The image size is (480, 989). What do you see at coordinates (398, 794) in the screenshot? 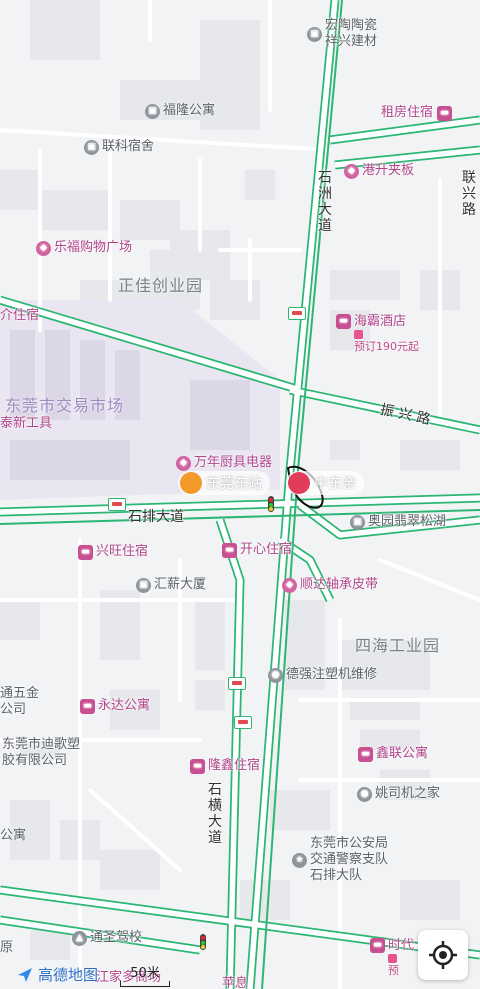
I see `poi-yaosiji: ● 姚司机之家` at bounding box center [398, 794].